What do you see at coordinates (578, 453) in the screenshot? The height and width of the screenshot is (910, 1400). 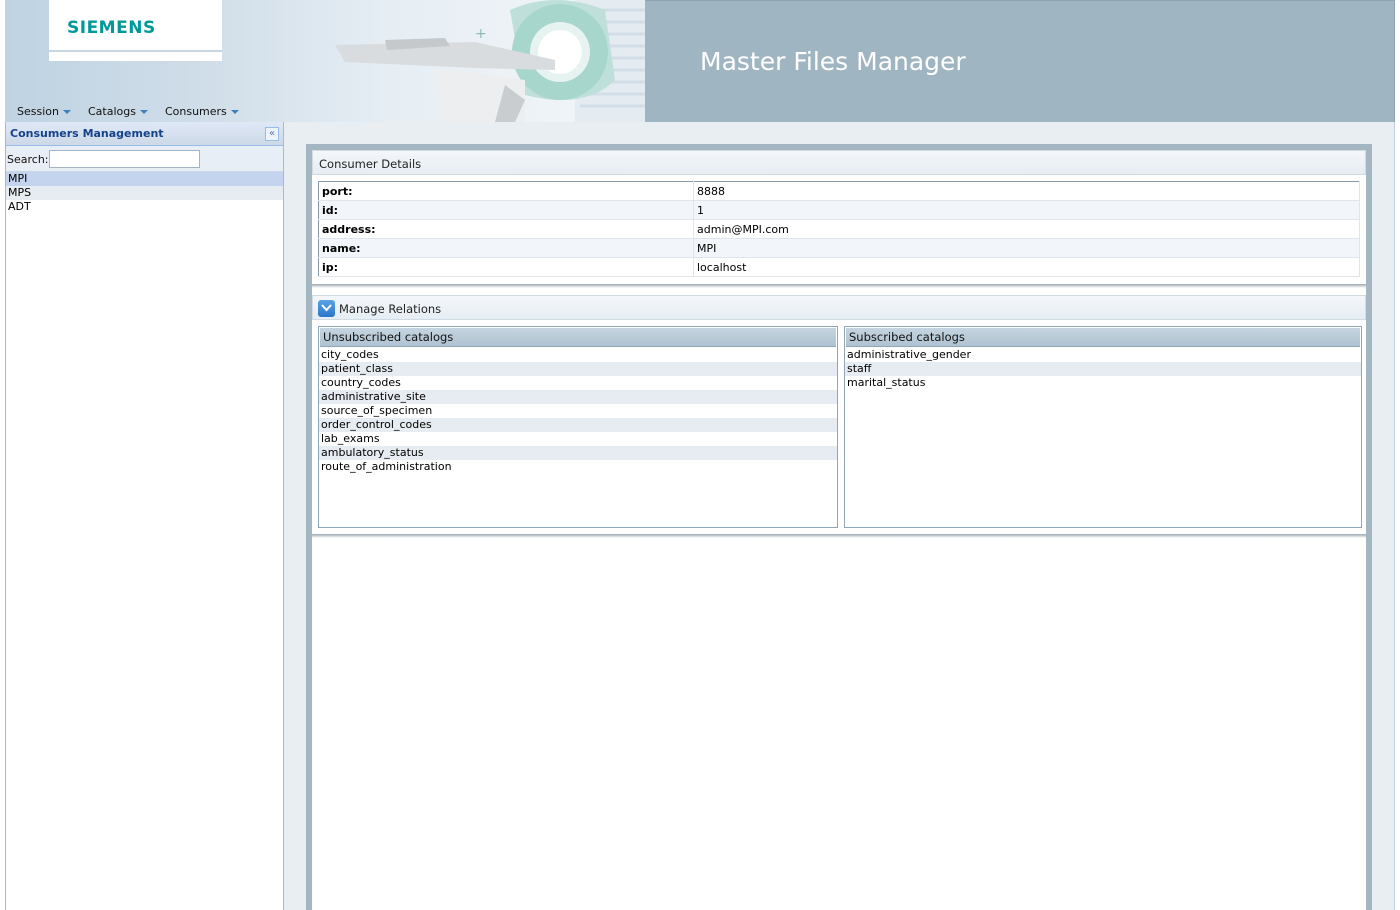 I see `list-item: ambulatory_status` at bounding box center [578, 453].